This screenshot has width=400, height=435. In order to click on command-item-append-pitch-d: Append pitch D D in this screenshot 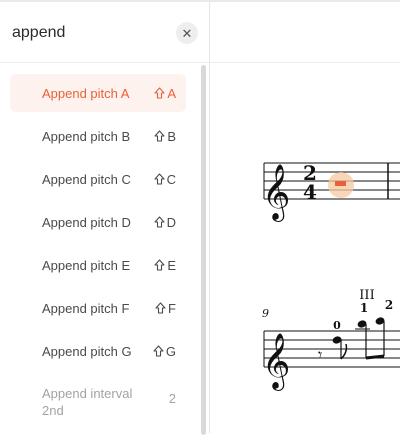, I will do `click(98, 222)`.